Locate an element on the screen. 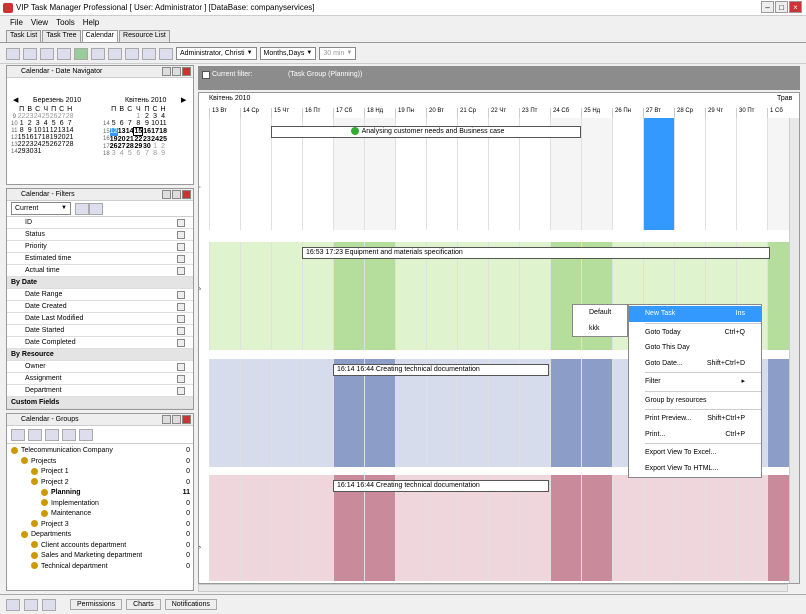  calendar-day: 8 is located at coordinates (138, 124).